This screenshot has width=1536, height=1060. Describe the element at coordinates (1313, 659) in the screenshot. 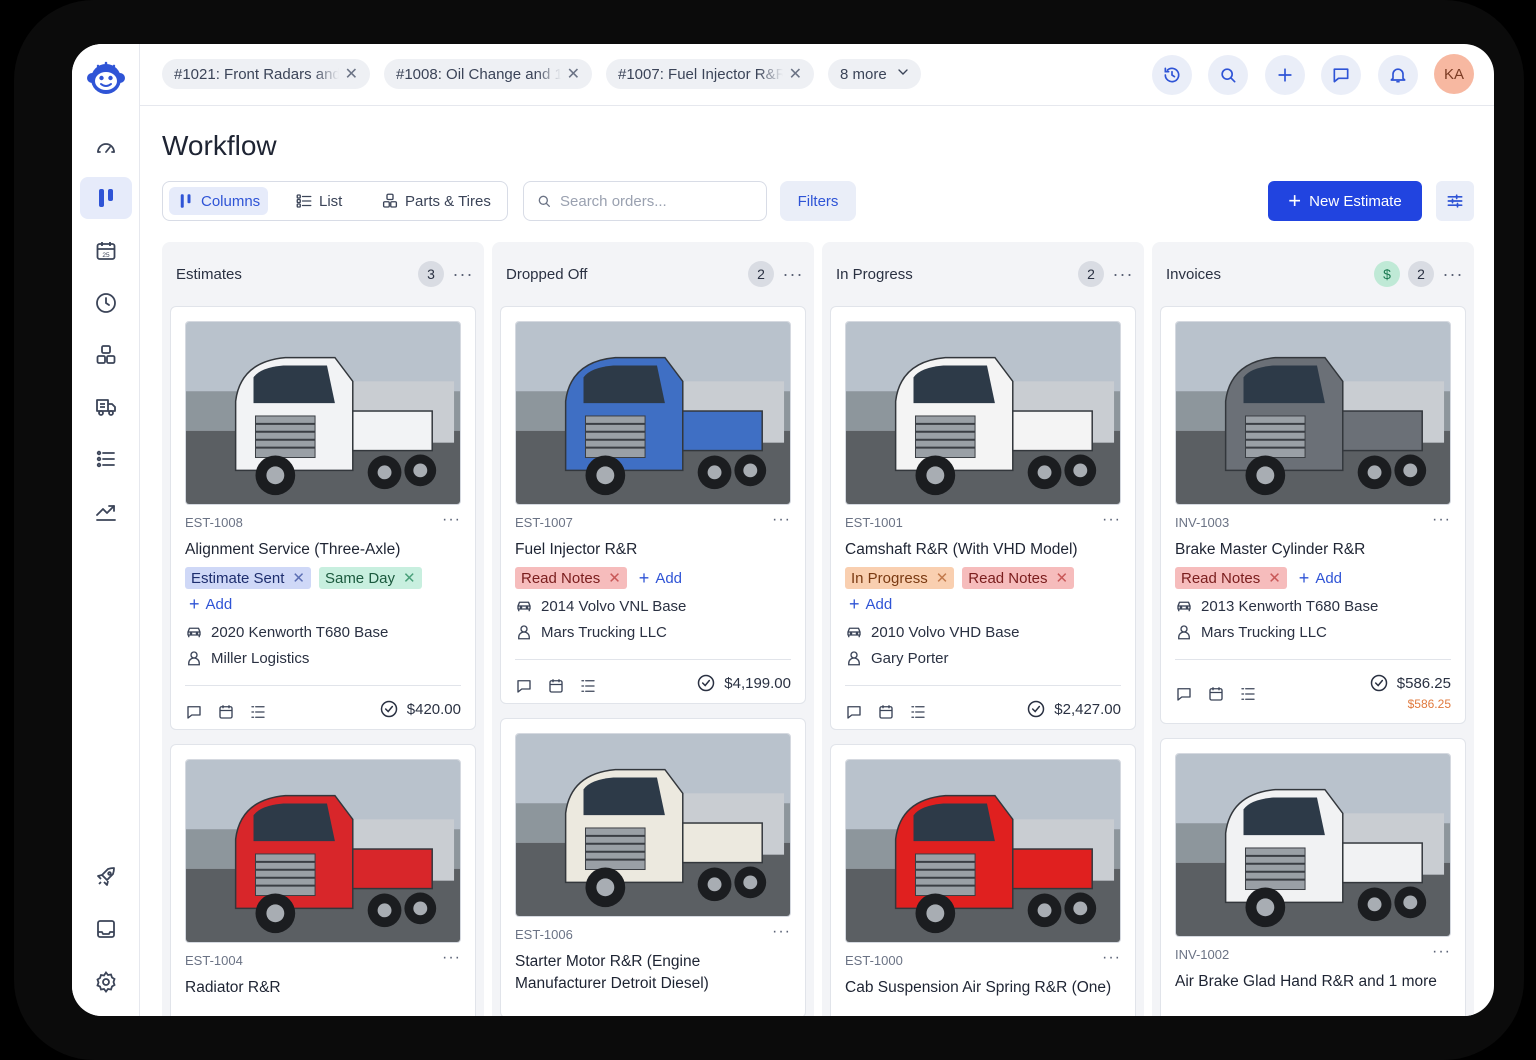

I see `divider` at that location.